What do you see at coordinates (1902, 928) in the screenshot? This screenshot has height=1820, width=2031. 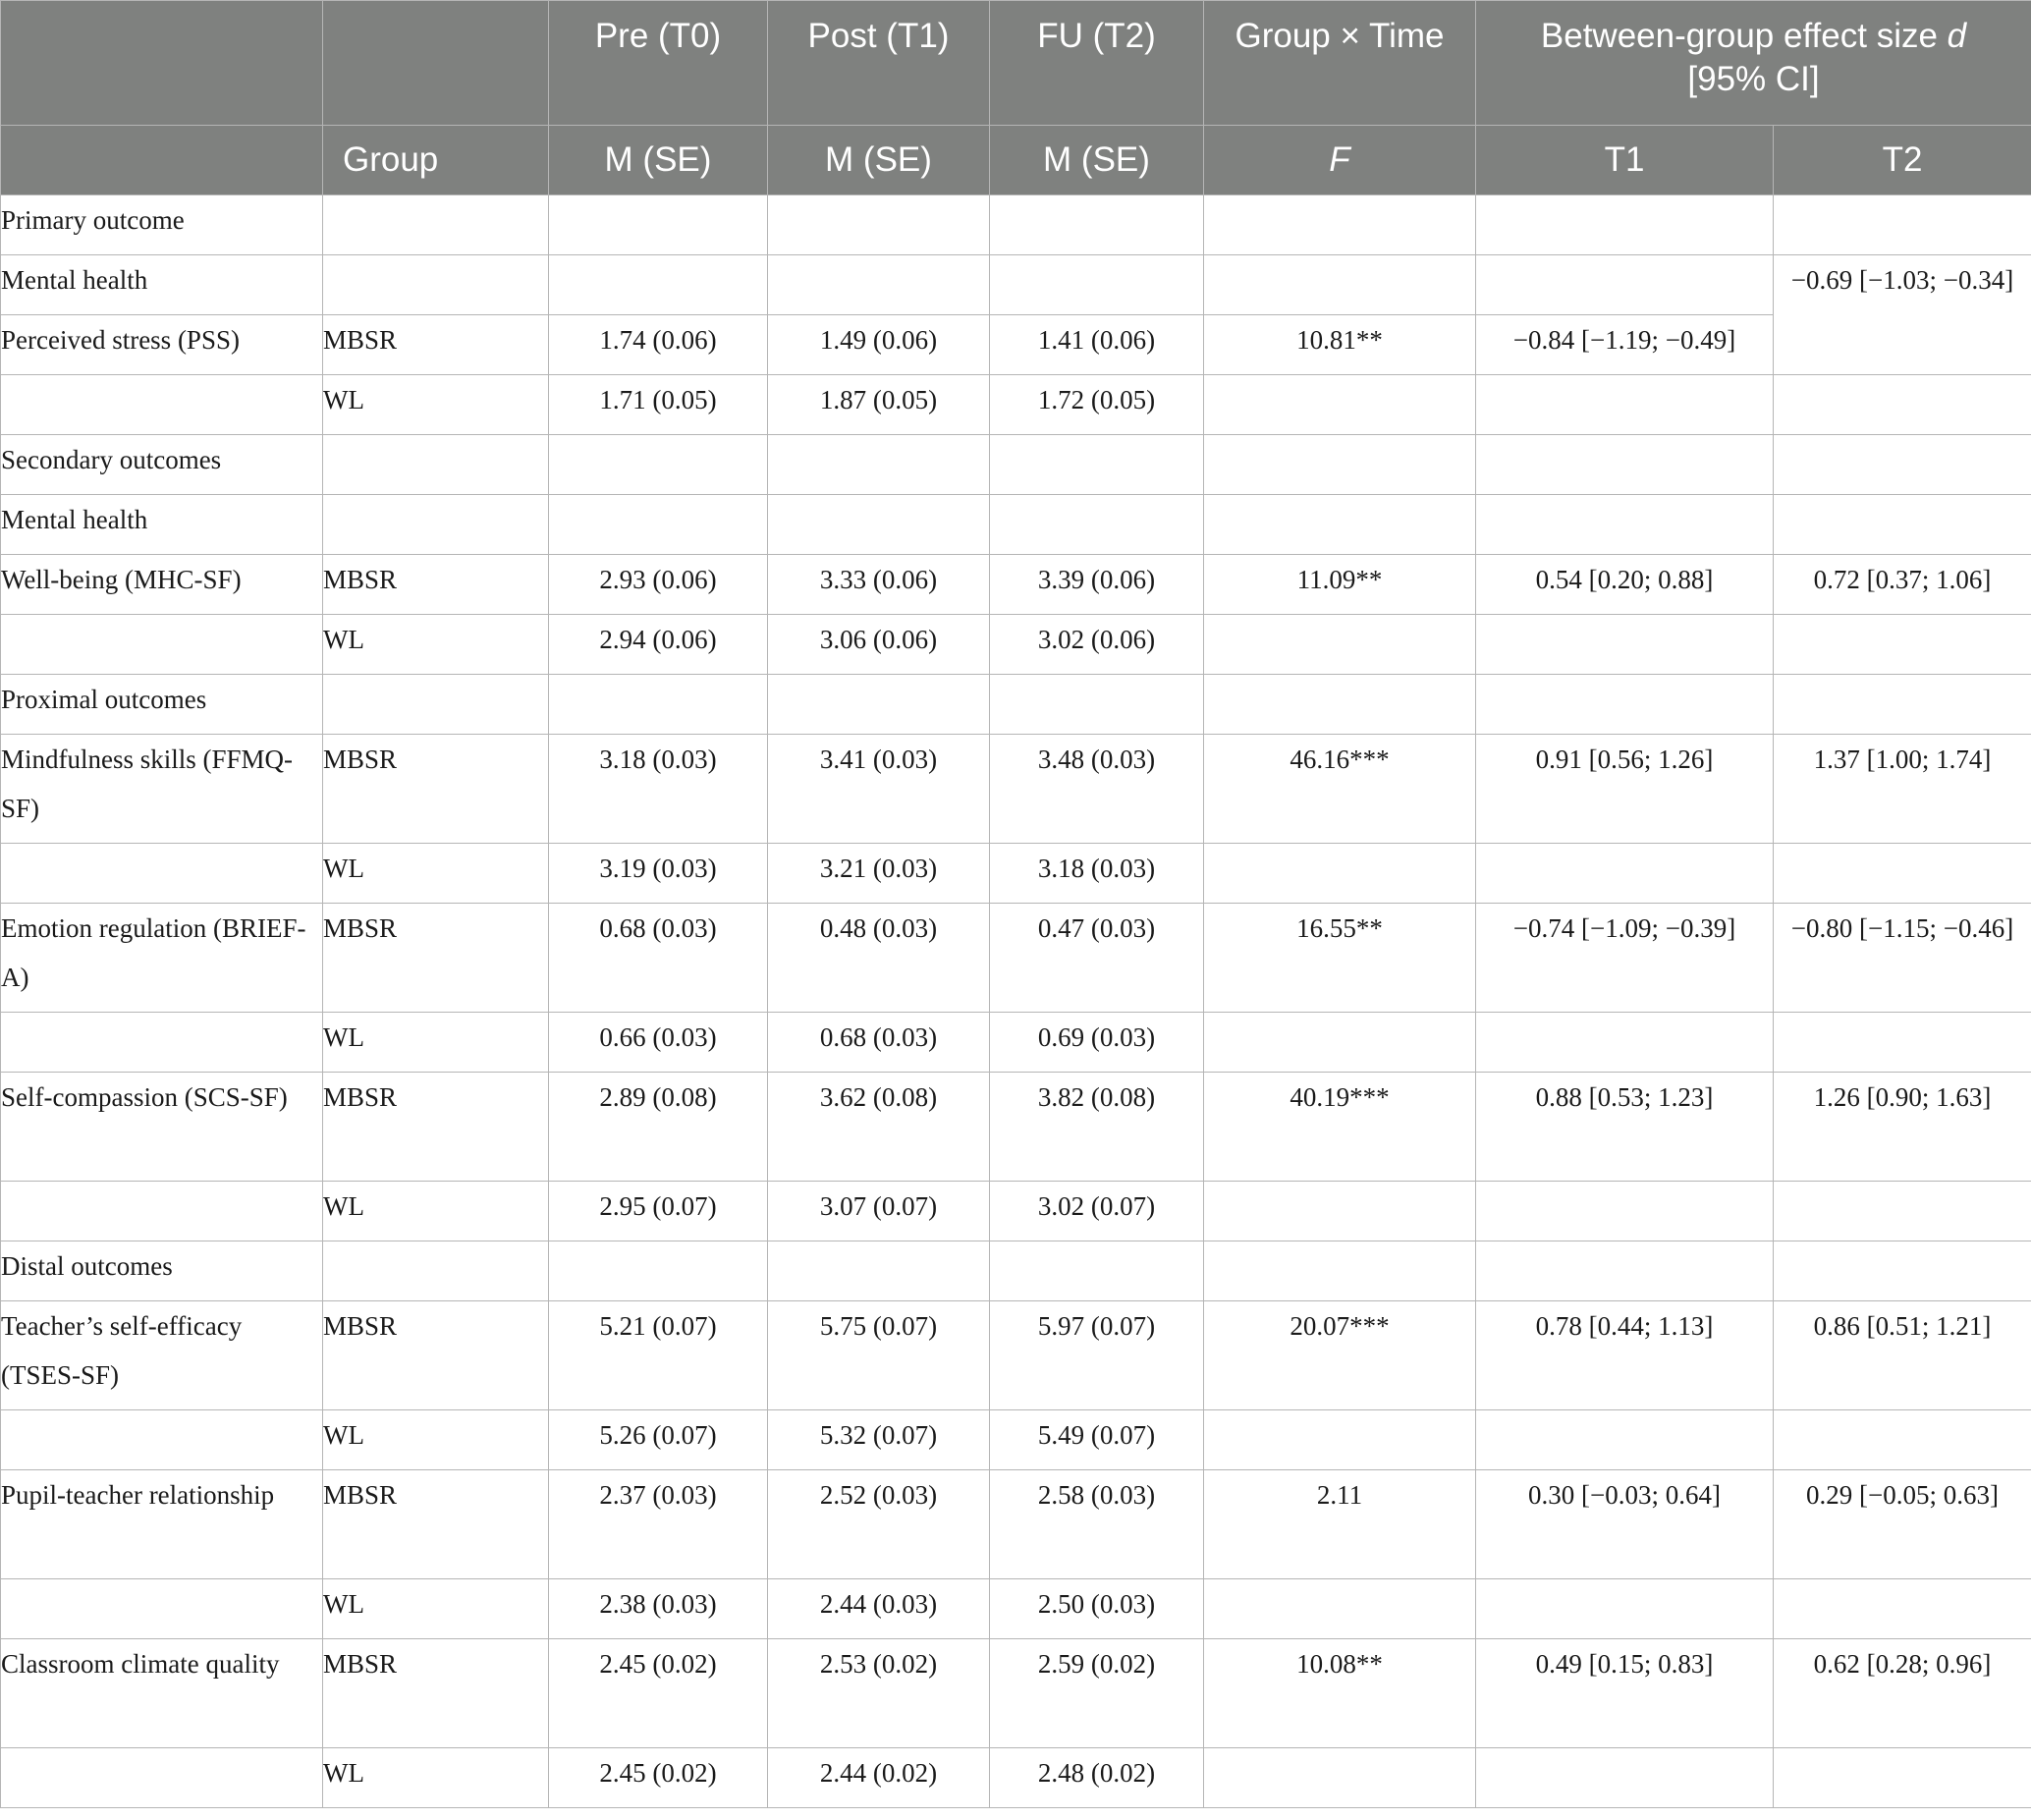 I see `t2-value: −0.80 [−1.15; −0.46]` at bounding box center [1902, 928].